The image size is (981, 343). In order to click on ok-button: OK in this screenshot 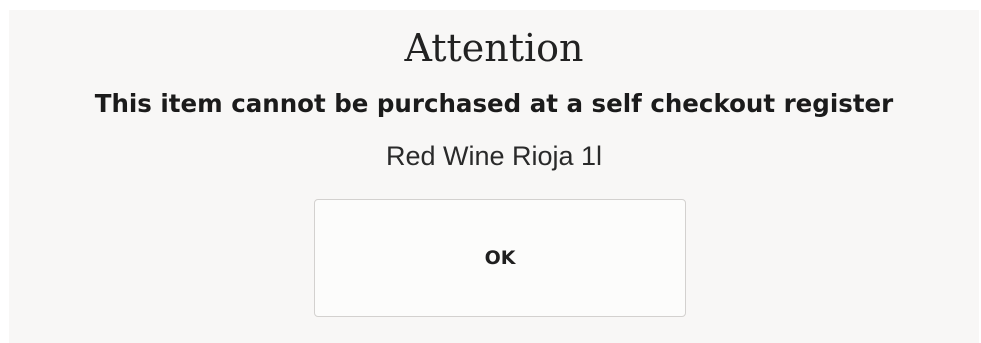, I will do `click(500, 258)`.